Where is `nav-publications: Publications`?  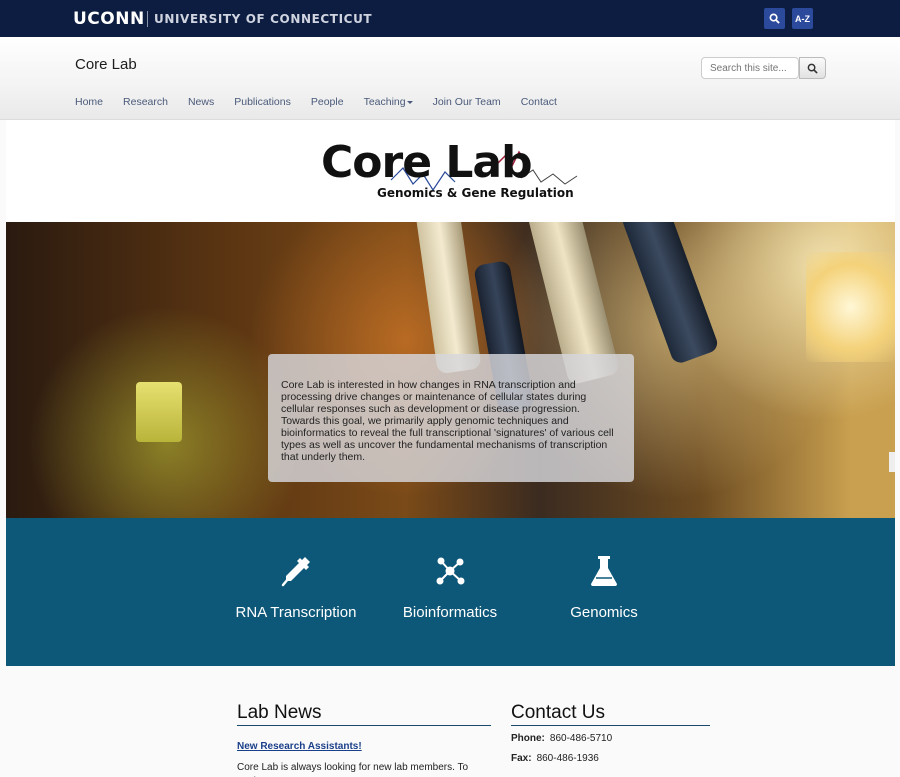 nav-publications: Publications is located at coordinates (262, 102).